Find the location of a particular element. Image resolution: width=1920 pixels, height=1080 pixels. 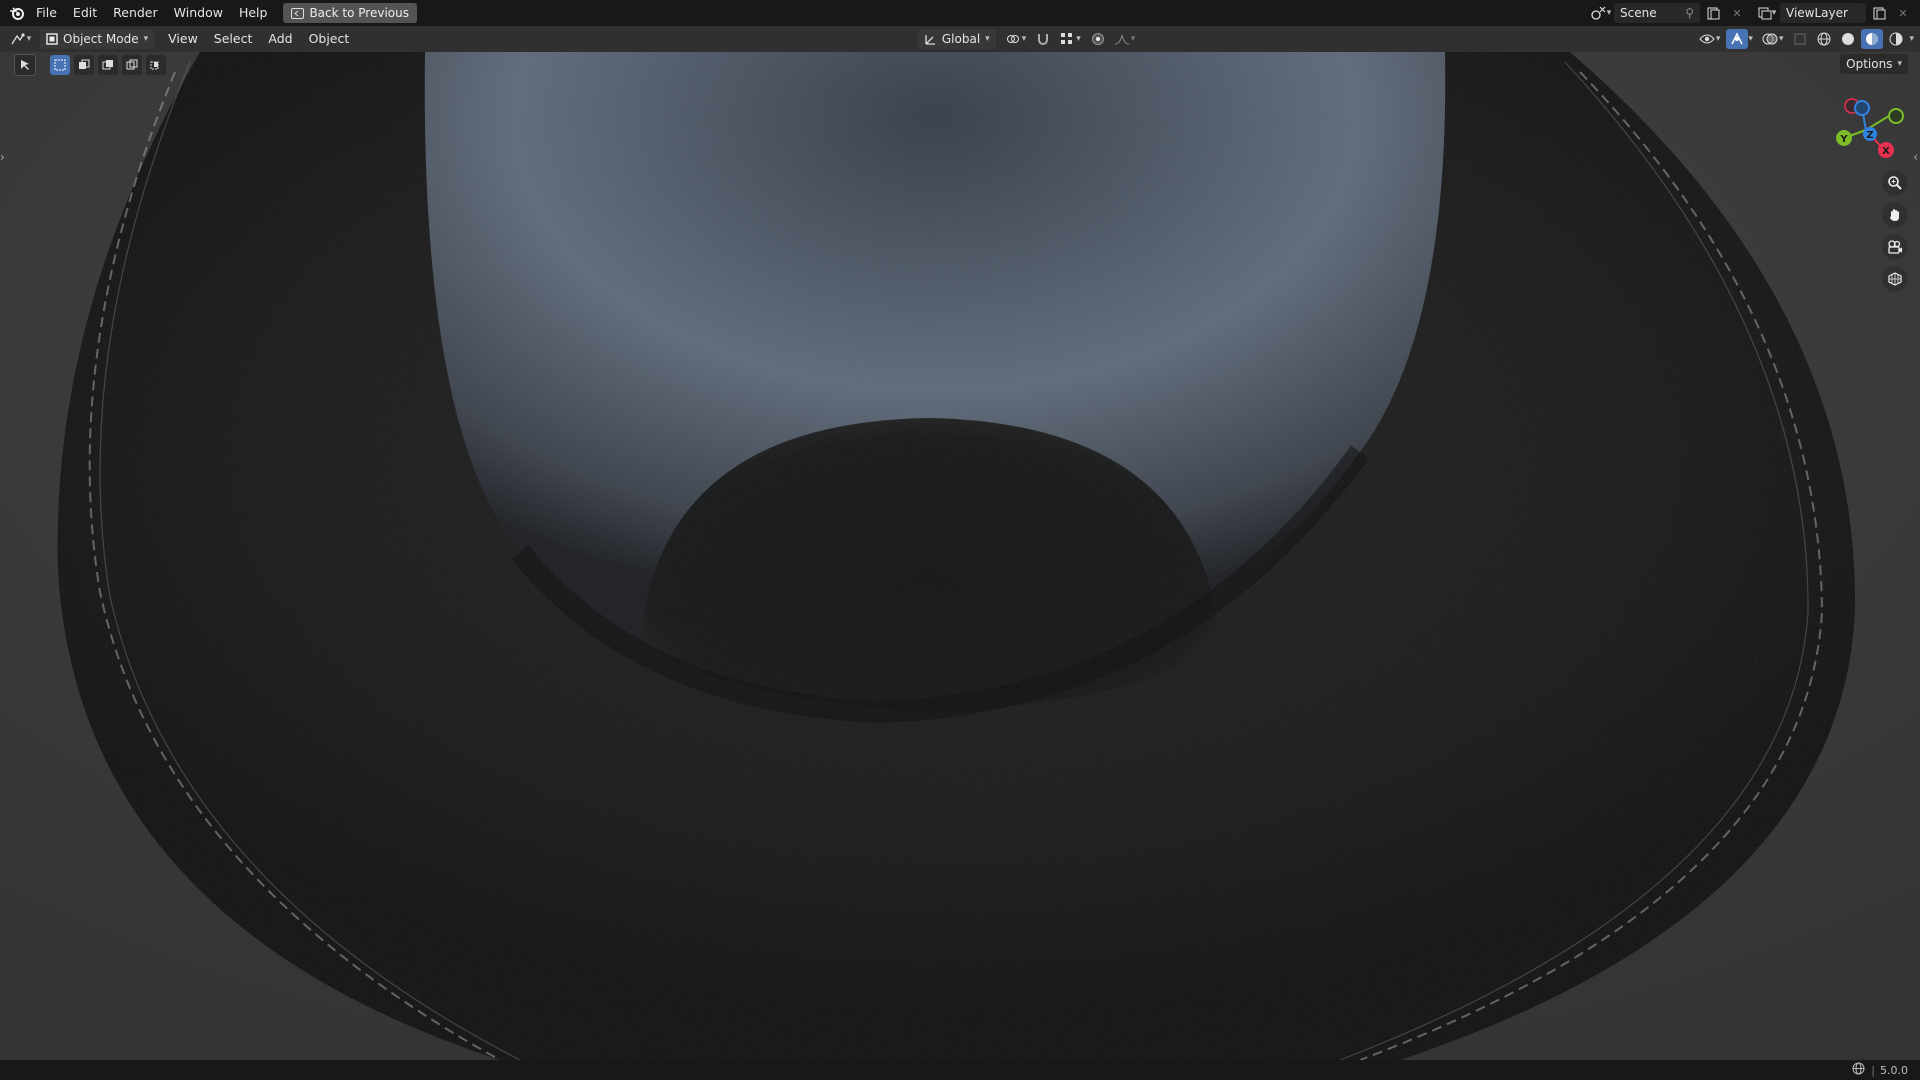

xray-toggle-icon is located at coordinates (1800, 39).